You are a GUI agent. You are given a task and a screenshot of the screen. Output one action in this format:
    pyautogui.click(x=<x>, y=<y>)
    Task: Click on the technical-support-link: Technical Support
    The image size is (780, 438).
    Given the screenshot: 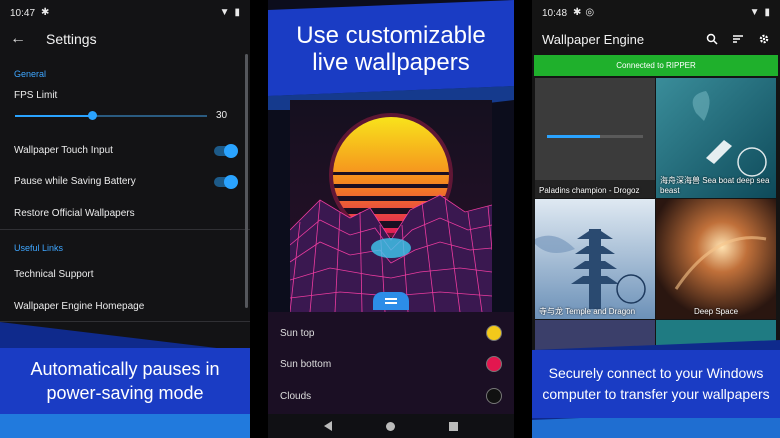 What is the action you would take?
    pyautogui.click(x=54, y=274)
    